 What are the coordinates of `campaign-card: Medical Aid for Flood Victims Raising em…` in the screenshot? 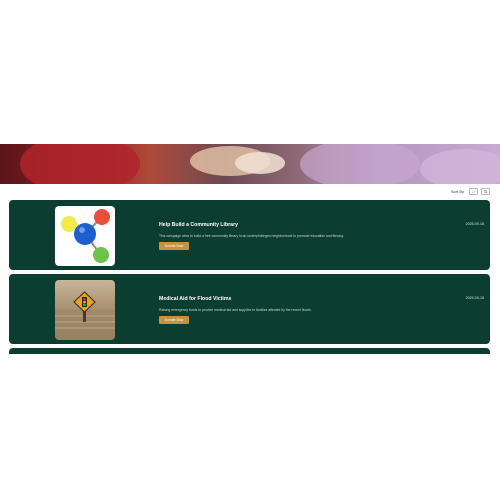 It's located at (249, 309).